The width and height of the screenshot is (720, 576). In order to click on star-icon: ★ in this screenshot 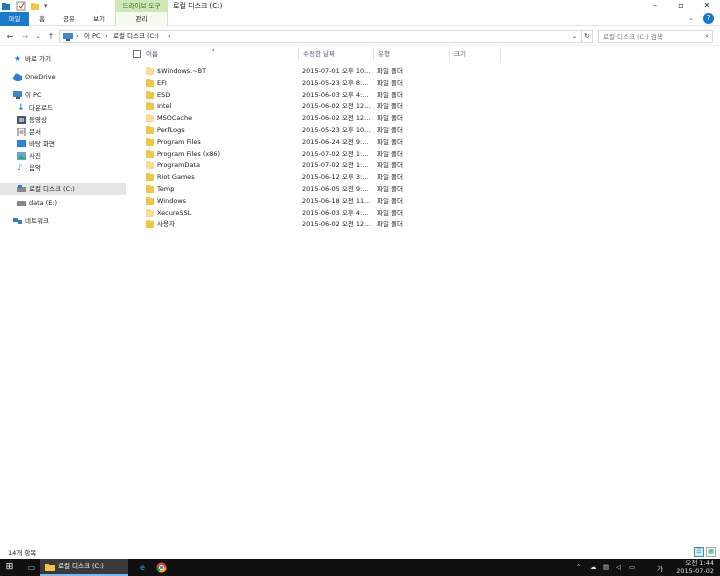, I will do `click(18, 58)`.